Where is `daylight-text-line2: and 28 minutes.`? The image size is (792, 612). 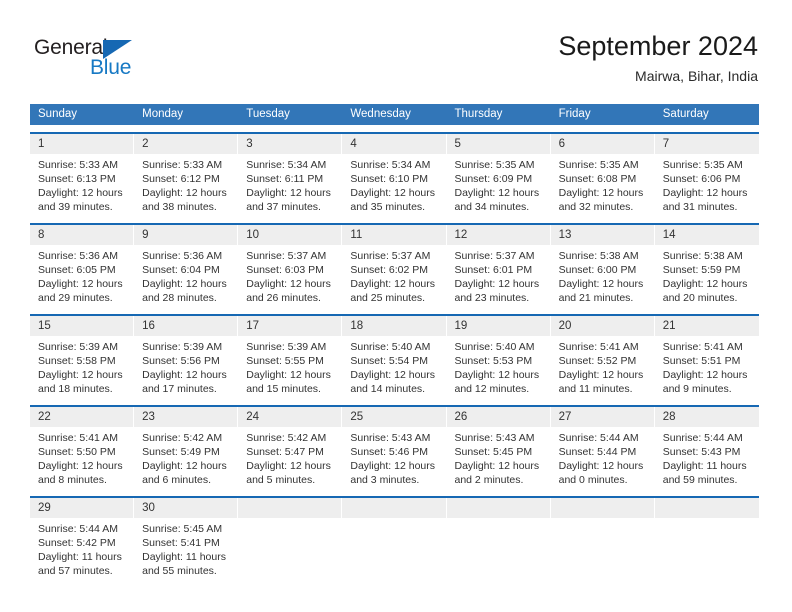 daylight-text-line2: and 28 minutes. is located at coordinates (179, 298).